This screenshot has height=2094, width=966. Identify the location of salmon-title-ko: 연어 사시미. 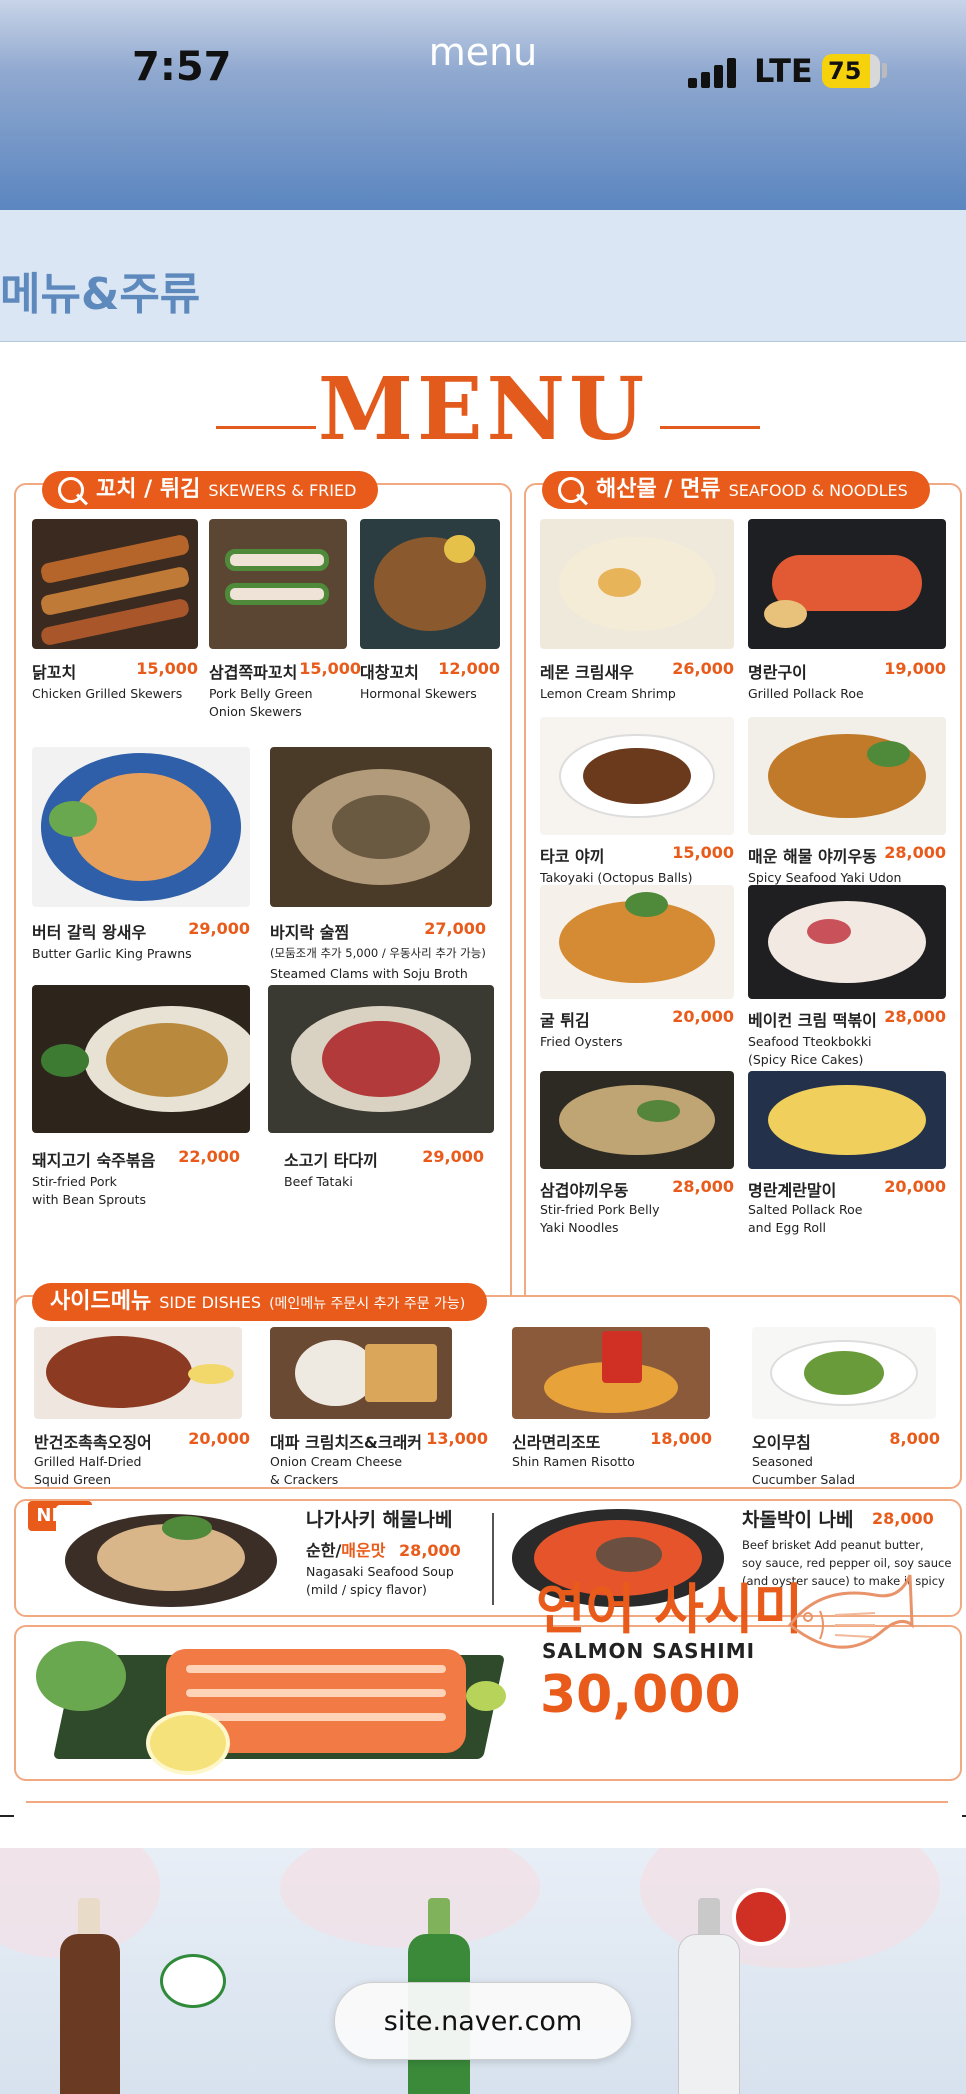
(670, 1609).